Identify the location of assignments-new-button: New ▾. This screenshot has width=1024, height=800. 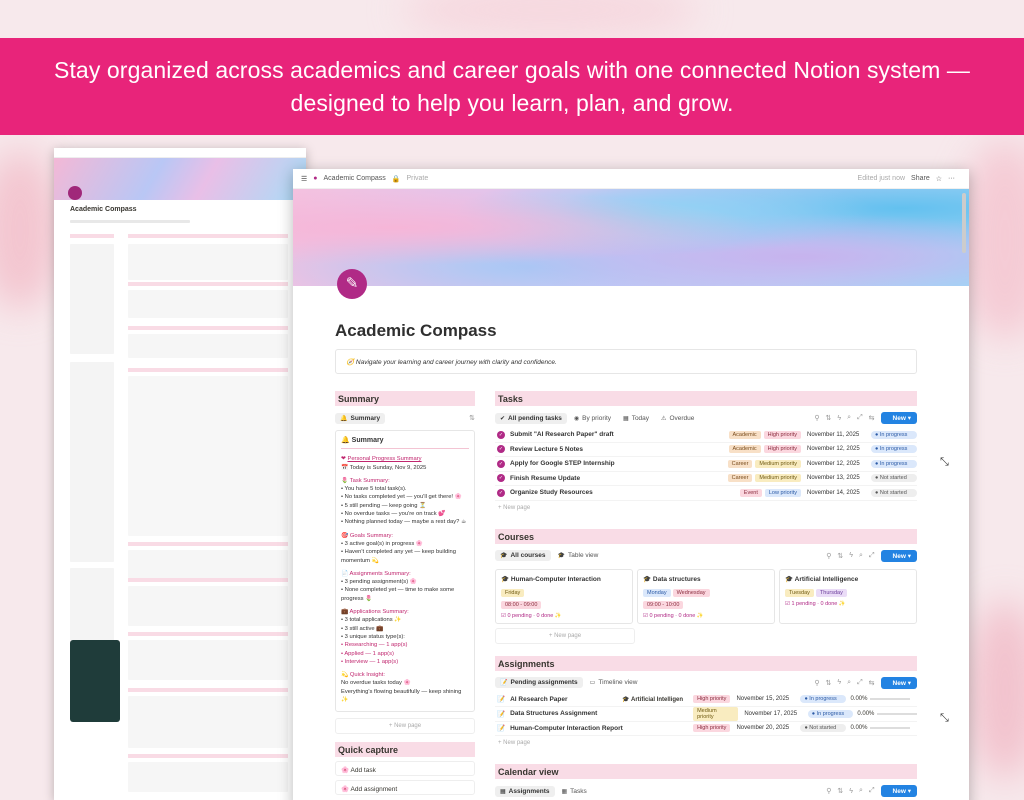
(898, 682).